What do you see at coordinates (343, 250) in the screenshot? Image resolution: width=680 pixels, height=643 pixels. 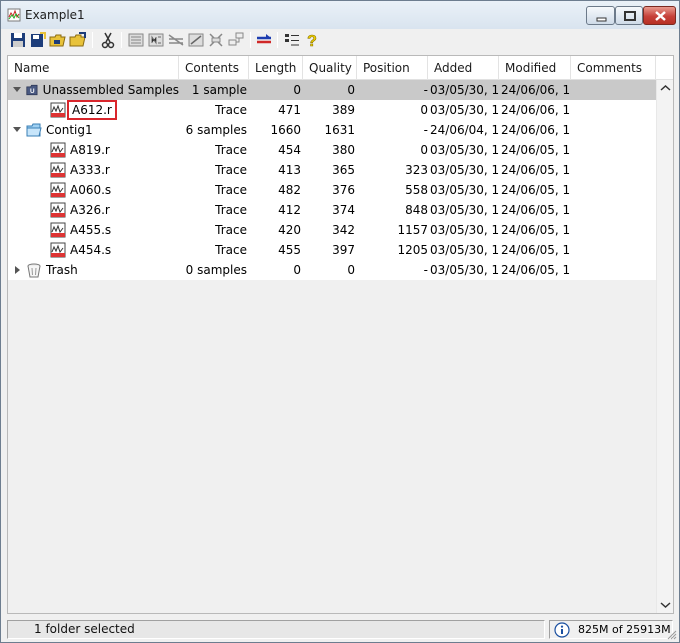 I see `row-quality: 397` at bounding box center [343, 250].